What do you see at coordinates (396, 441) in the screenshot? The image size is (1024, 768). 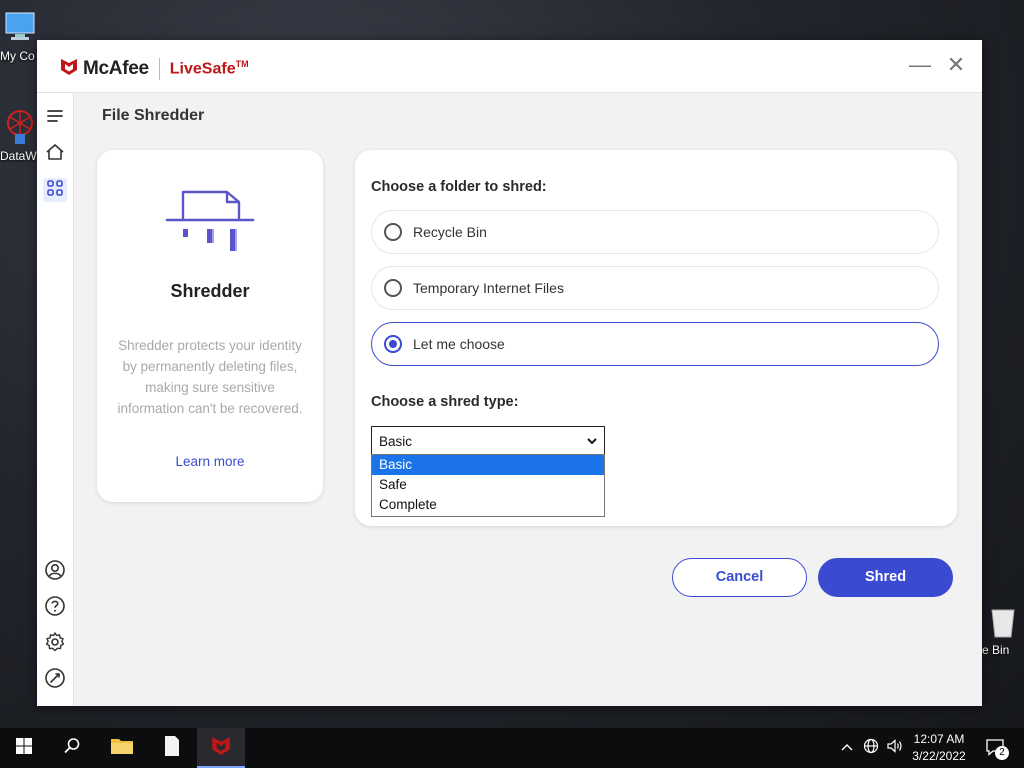 I see `shred-type-selected-value: Basic` at bounding box center [396, 441].